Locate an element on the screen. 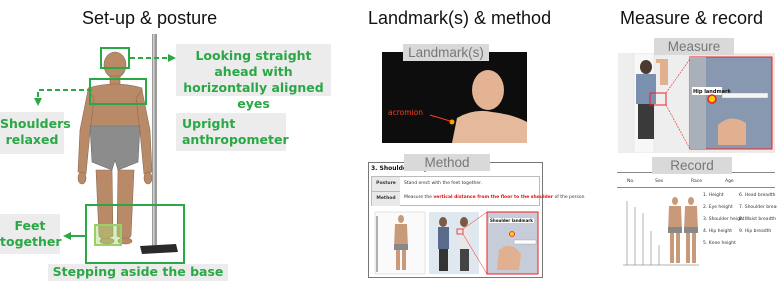 Image resolution: width=777 pixels, height=281 pixels. record-figure is located at coordinates (661, 231).